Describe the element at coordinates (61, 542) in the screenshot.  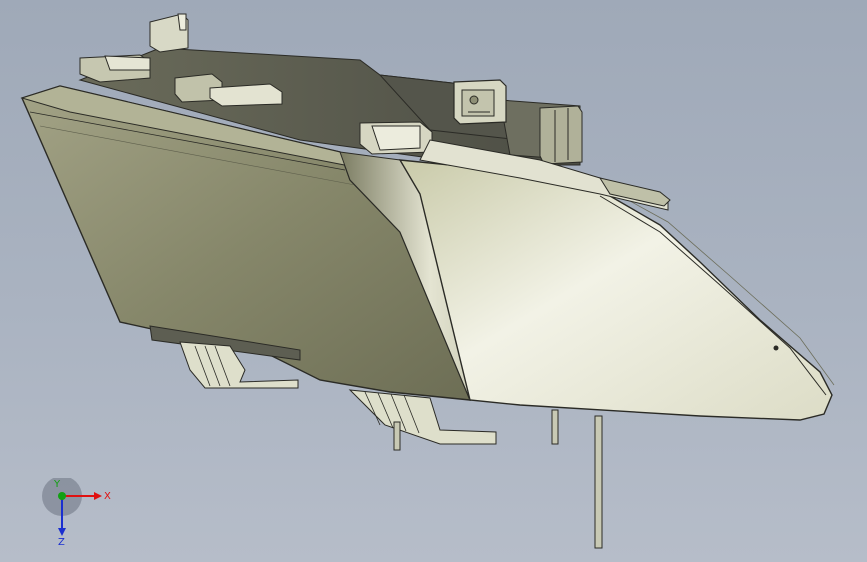
I see `z-axis-label: Z` at that location.